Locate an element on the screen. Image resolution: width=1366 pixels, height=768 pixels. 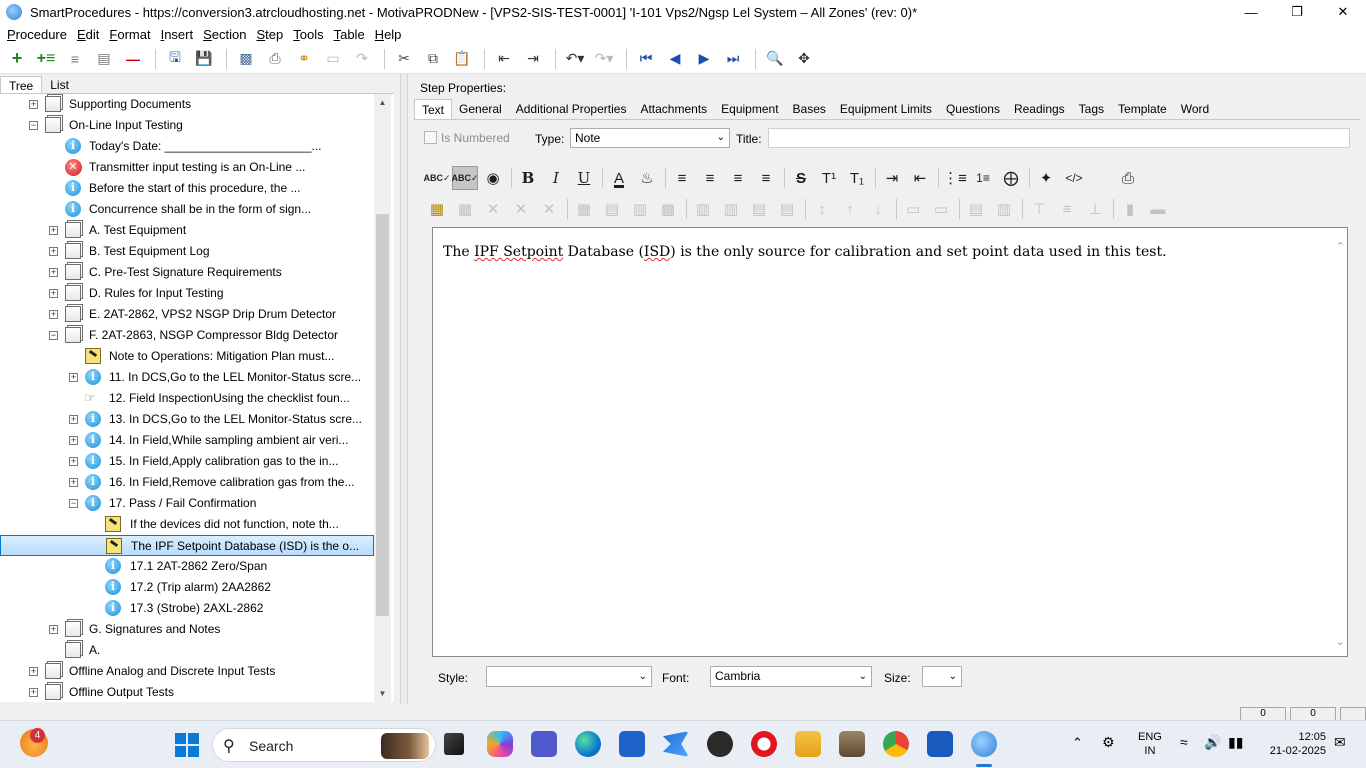
select-column-icon: ▥ is located at coordinates (1004, 209).